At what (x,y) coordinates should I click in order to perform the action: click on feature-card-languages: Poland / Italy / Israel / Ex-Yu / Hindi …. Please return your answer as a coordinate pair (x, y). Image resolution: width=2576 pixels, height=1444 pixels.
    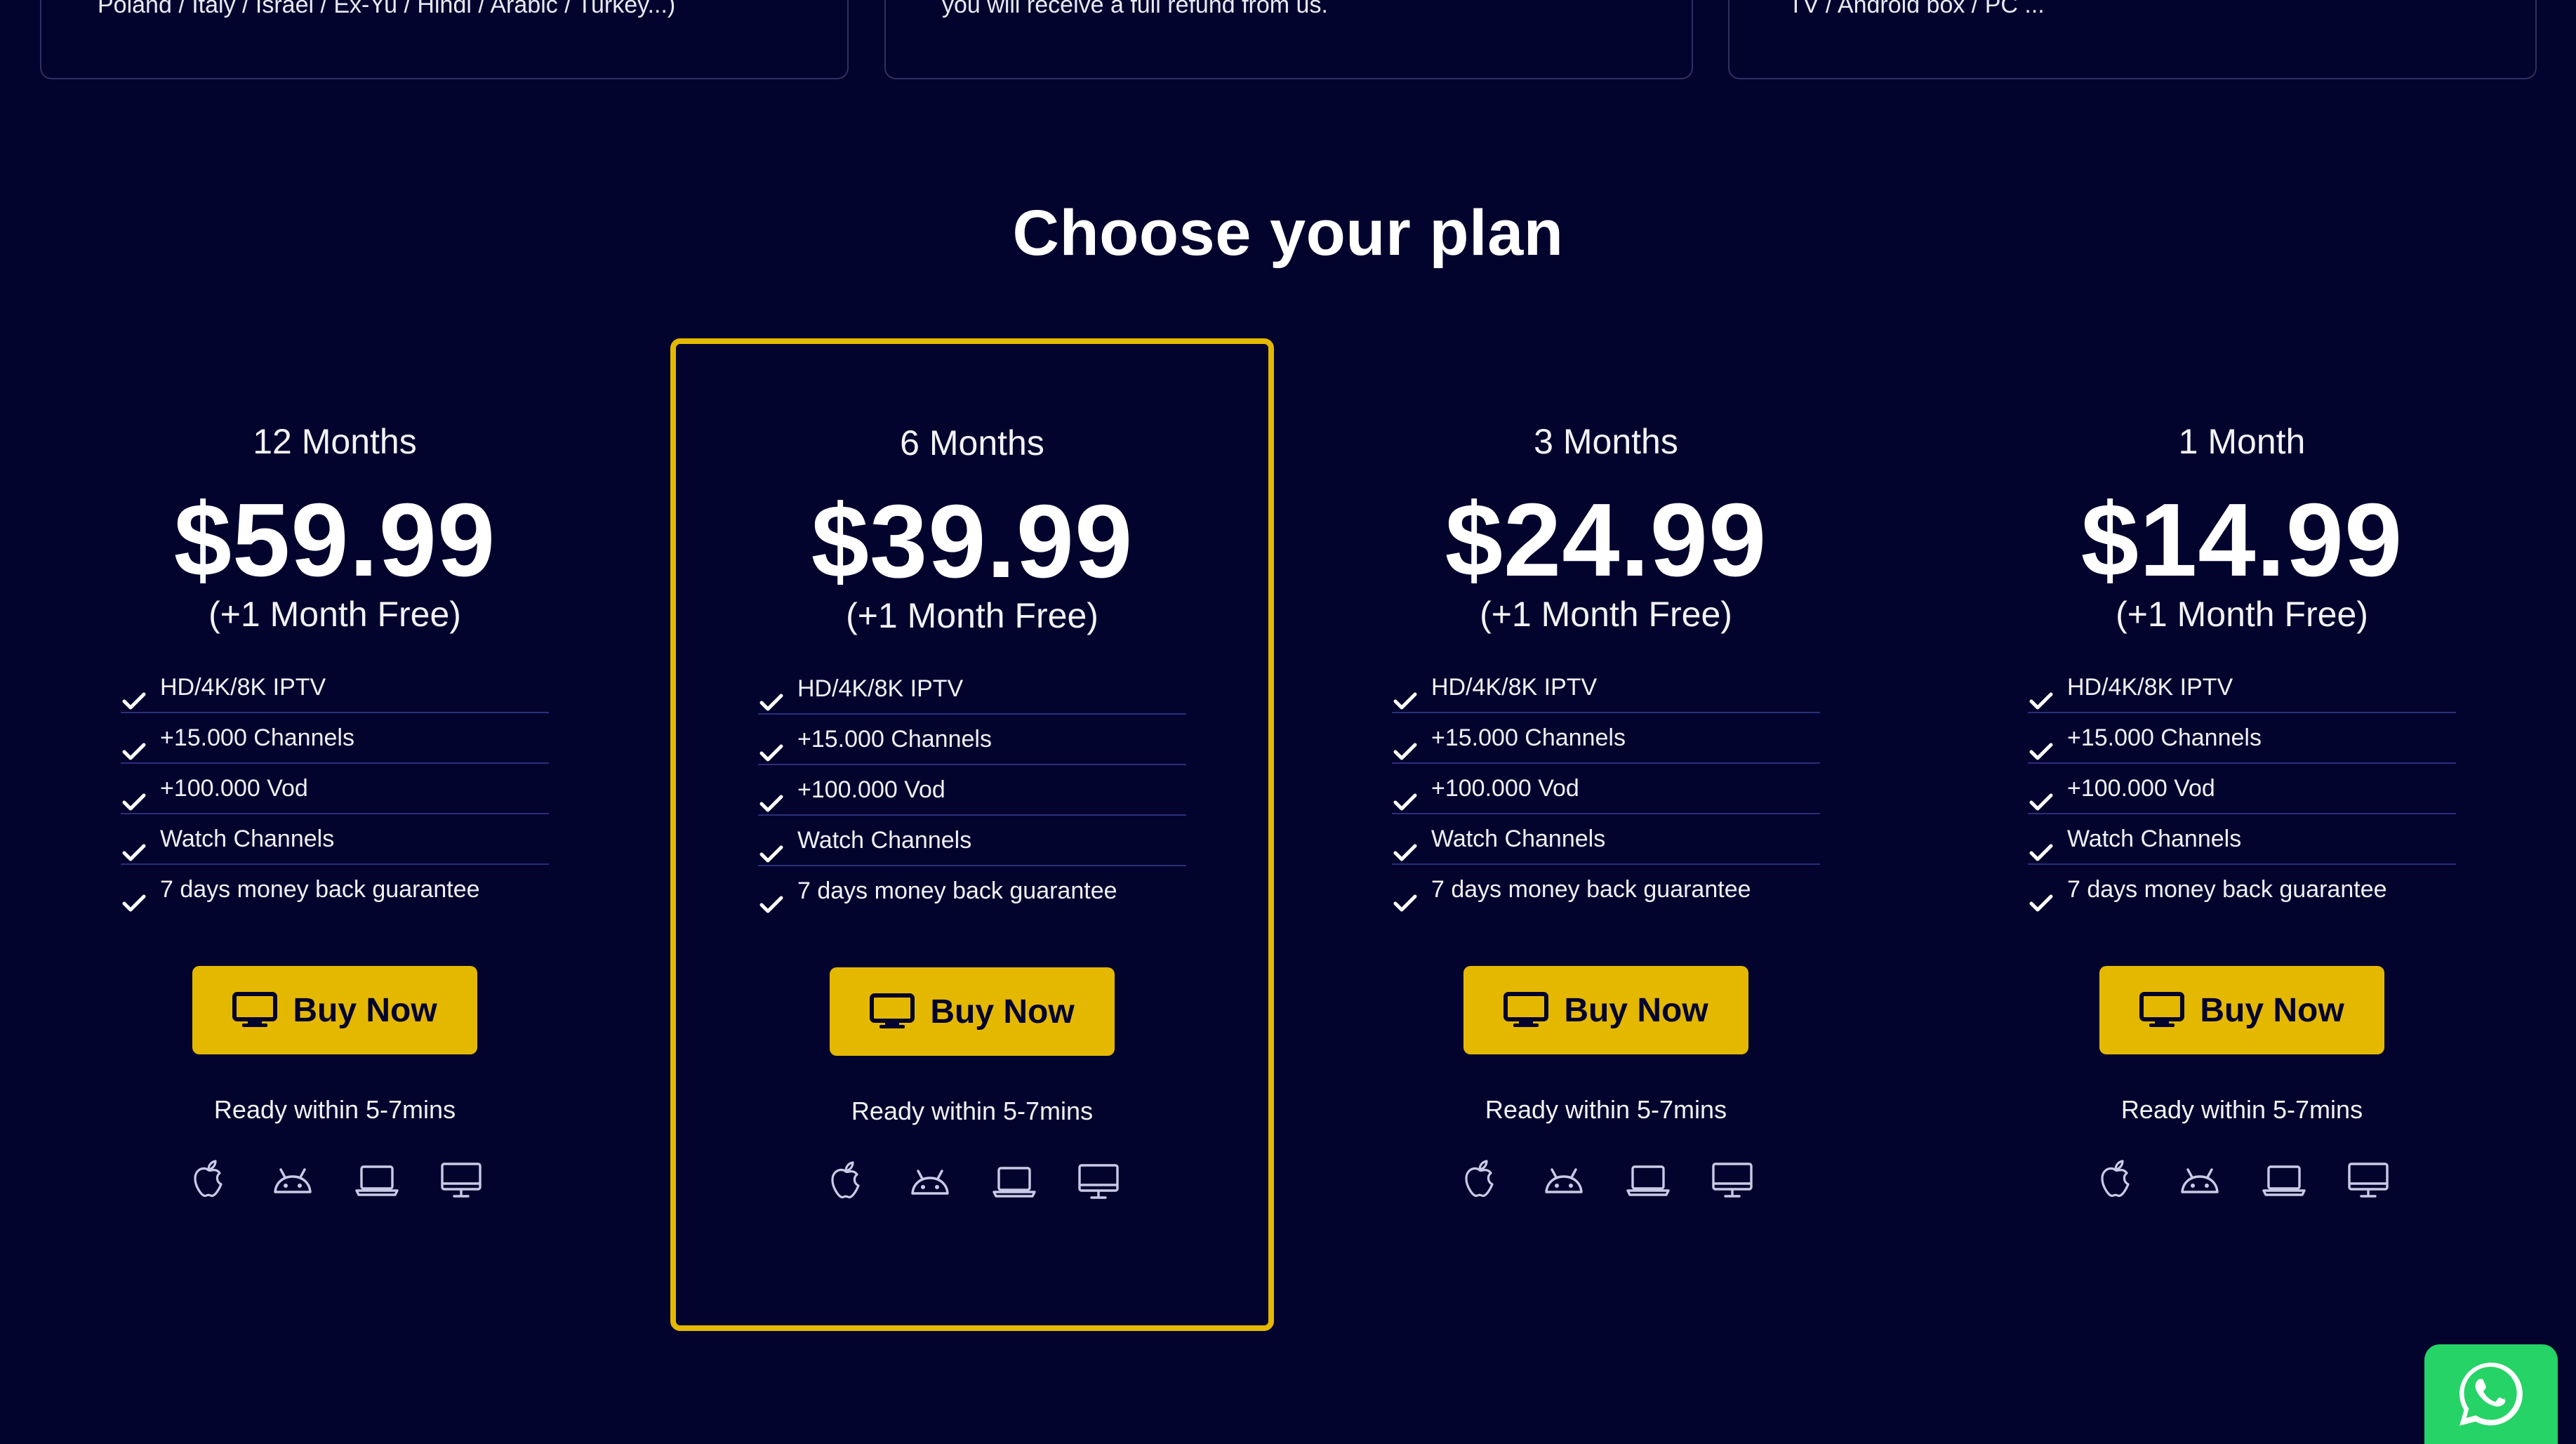
    Looking at the image, I should click on (444, 40).